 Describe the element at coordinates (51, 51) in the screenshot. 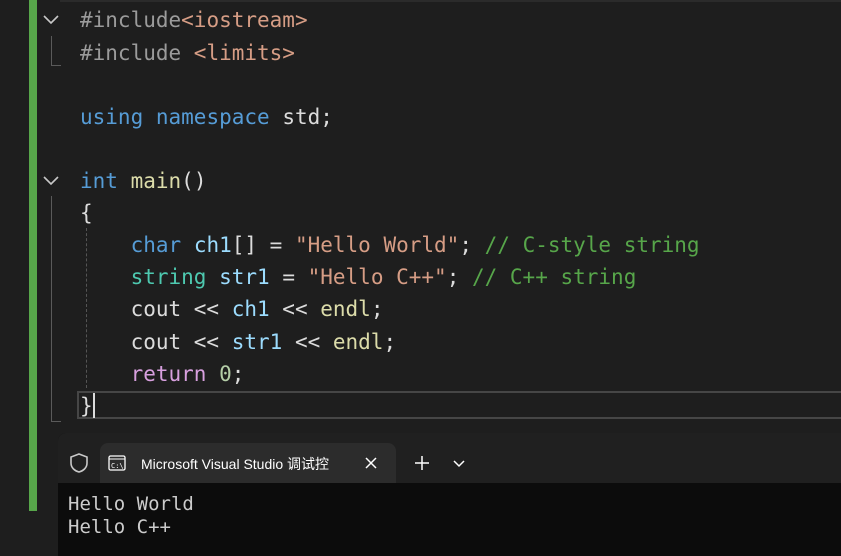

I see `include-fold-guide` at that location.